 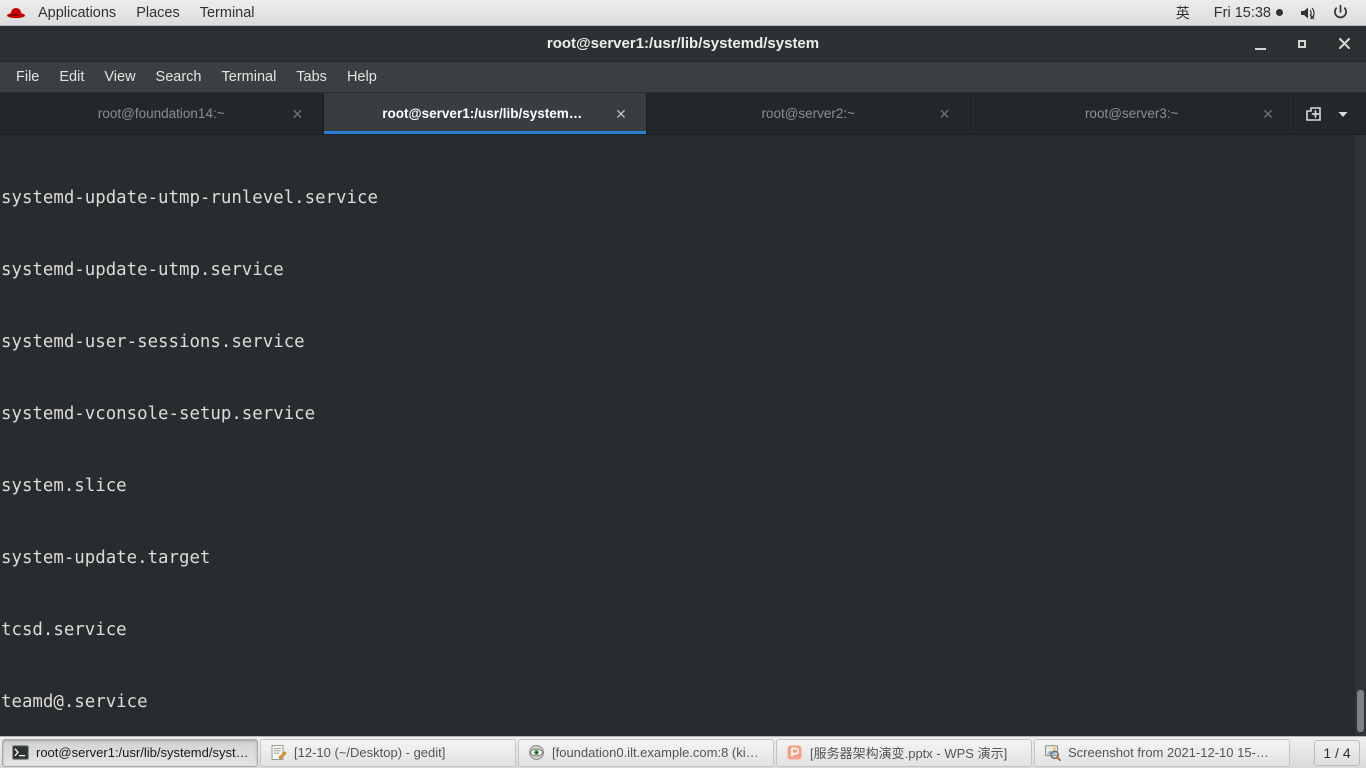 I want to click on tab-root-foundation14: root@foundation14:~ ✕, so click(x=162, y=113).